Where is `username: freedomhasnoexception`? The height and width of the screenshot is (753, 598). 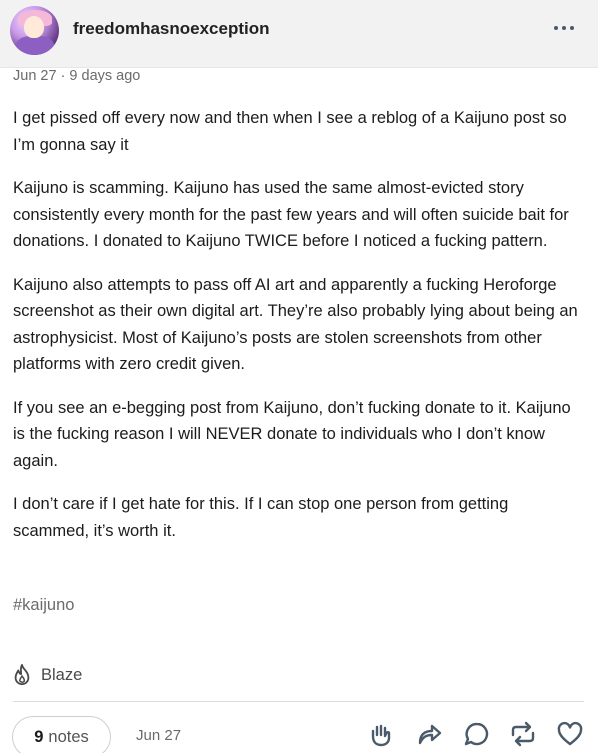
username: freedomhasnoexception is located at coordinates (171, 29).